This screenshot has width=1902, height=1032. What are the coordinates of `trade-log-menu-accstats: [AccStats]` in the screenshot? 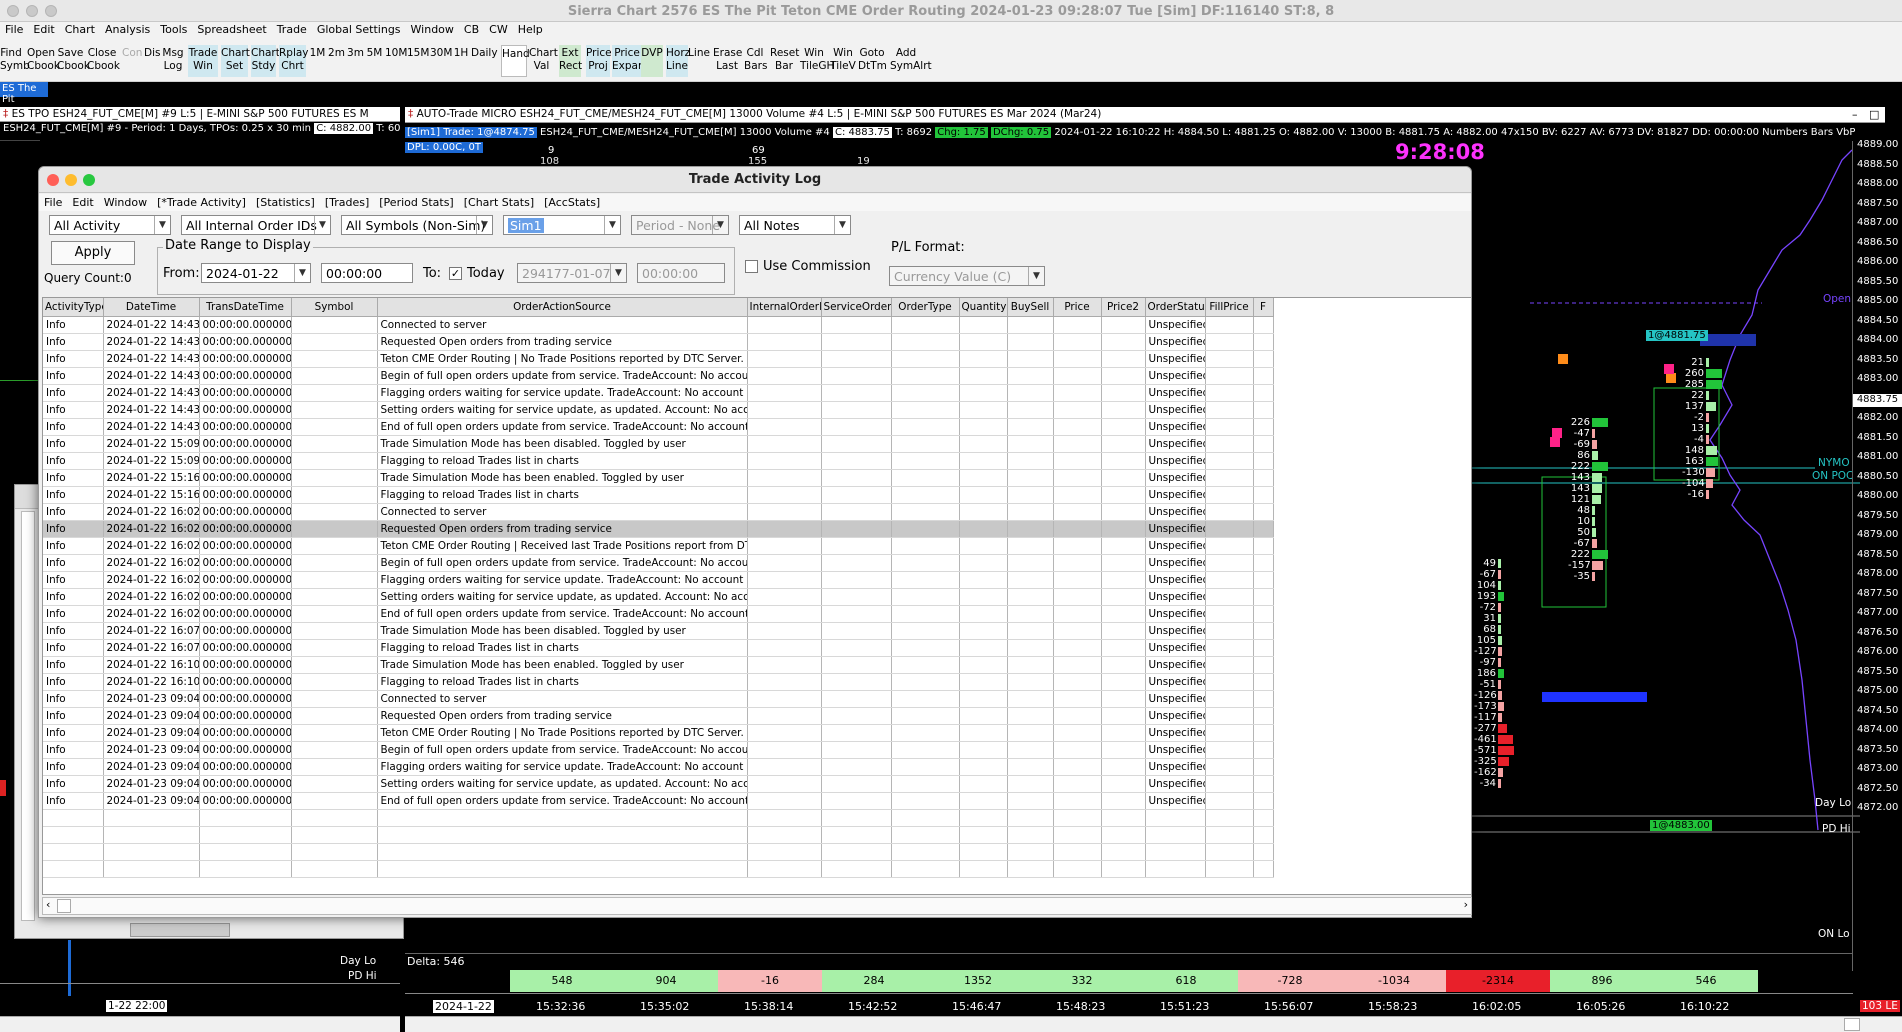 It's located at (572, 202).